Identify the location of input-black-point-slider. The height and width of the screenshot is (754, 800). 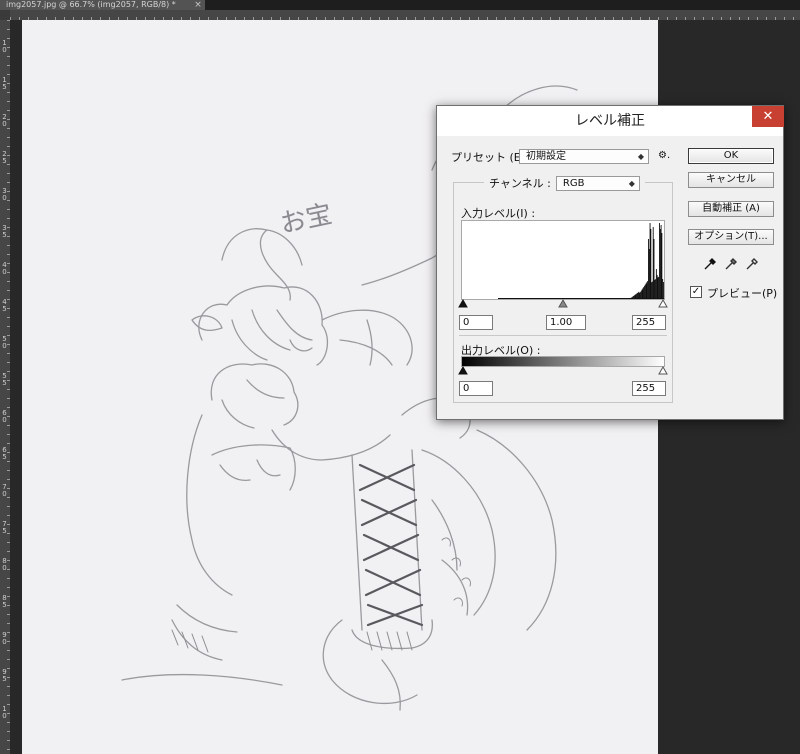
(463, 303).